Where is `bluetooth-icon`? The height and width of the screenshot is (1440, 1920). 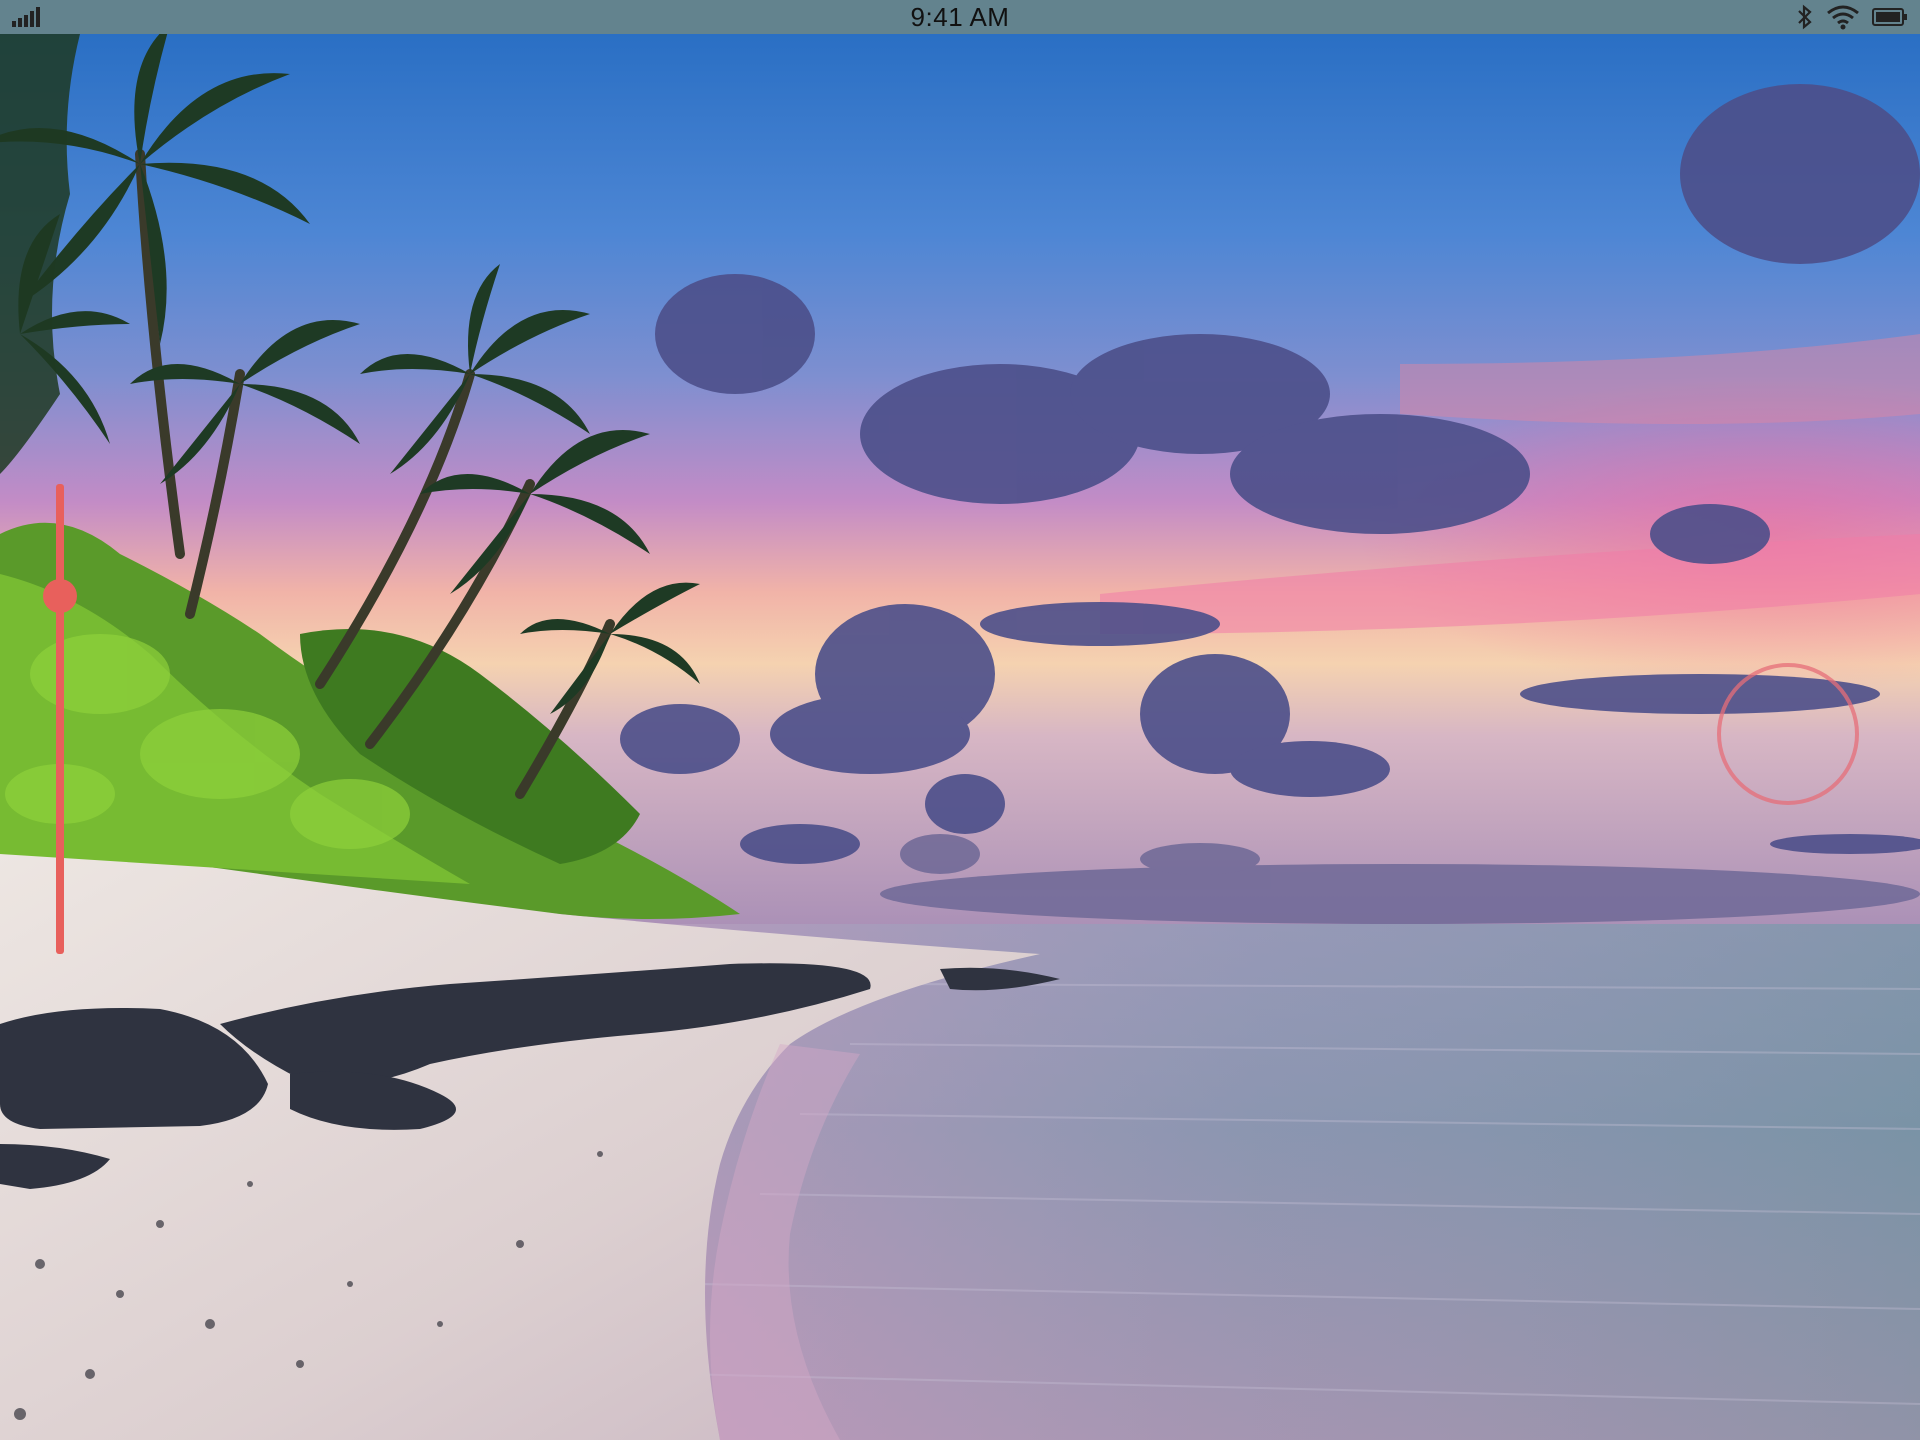
bluetooth-icon is located at coordinates (1805, 17).